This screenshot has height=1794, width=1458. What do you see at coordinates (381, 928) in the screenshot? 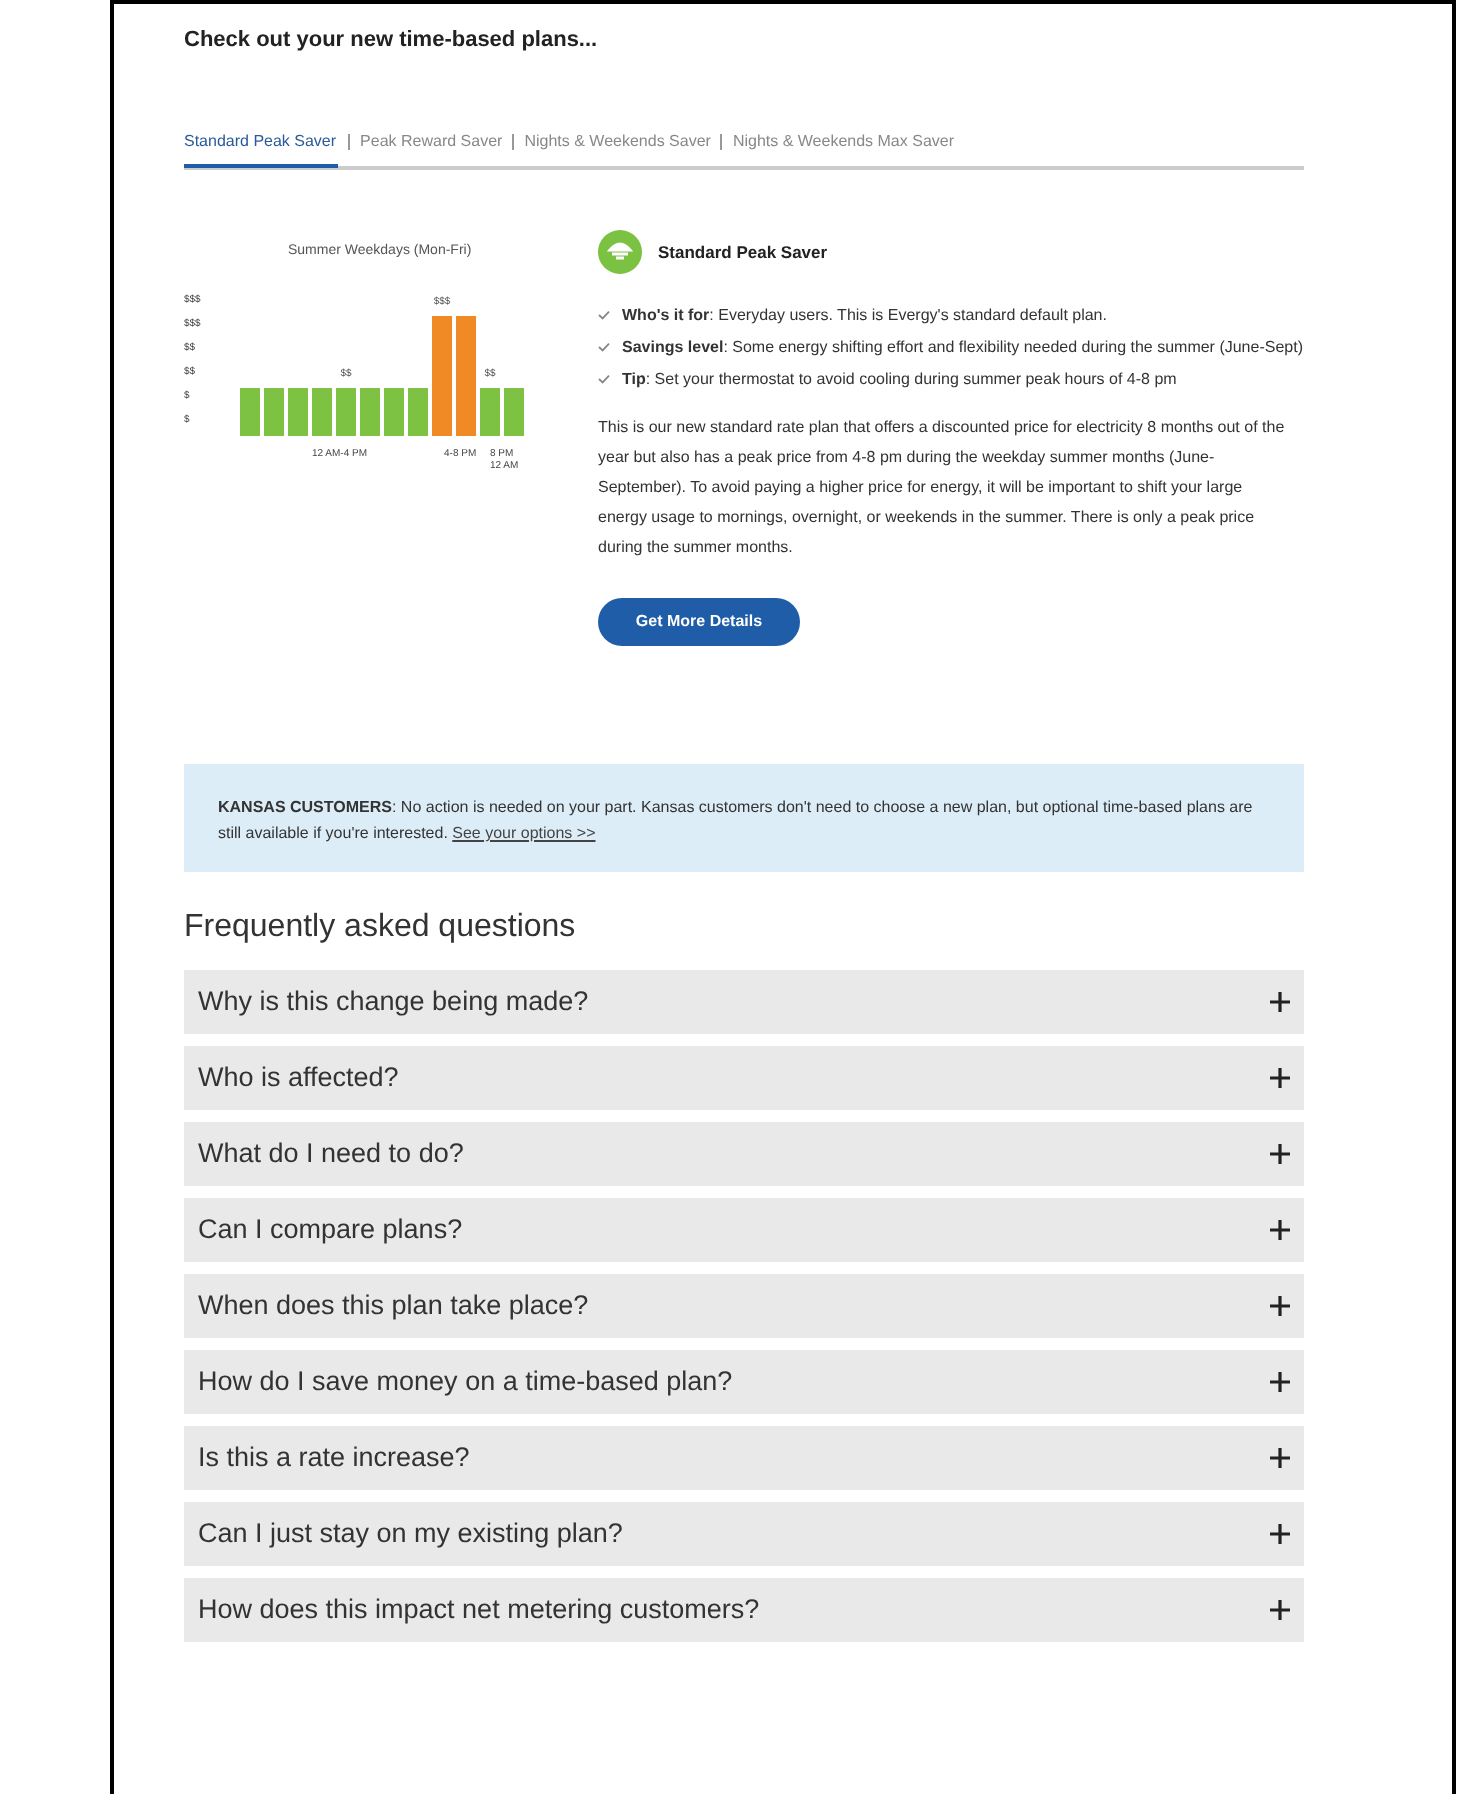
I see `faq-title: Frequently asked questions` at bounding box center [381, 928].